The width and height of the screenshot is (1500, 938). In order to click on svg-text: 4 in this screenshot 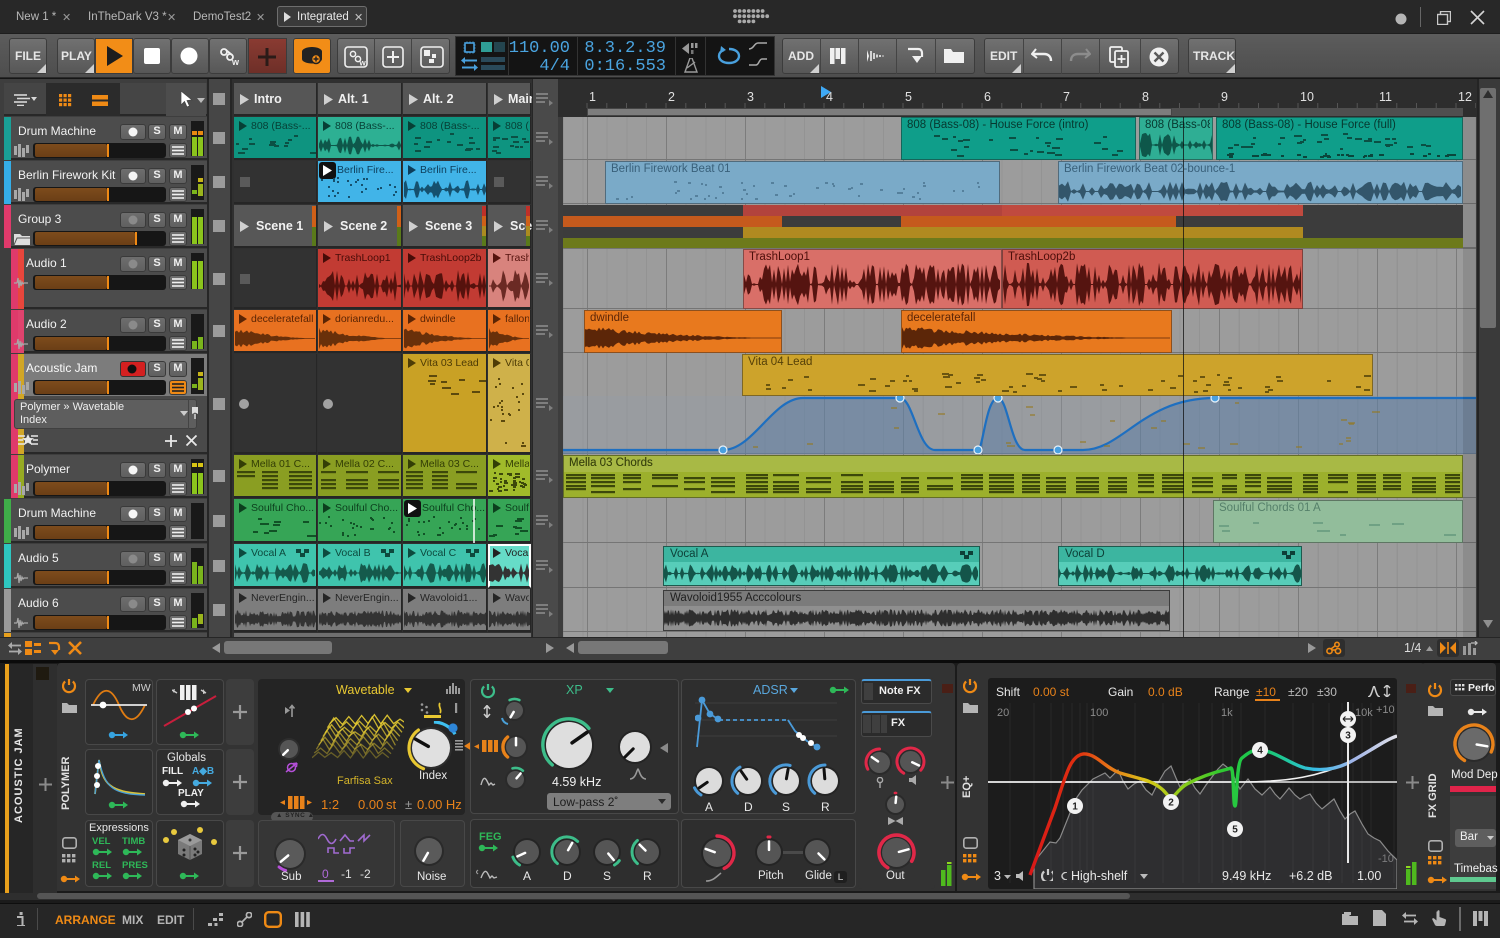, I will do `click(1260, 751)`.